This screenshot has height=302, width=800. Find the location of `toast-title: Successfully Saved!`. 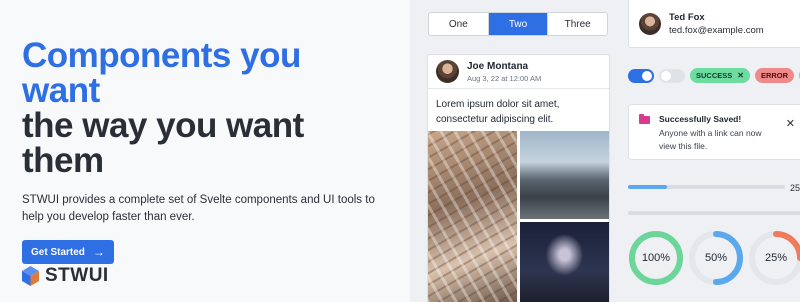

toast-title: Successfully Saved! is located at coordinates (700, 119).